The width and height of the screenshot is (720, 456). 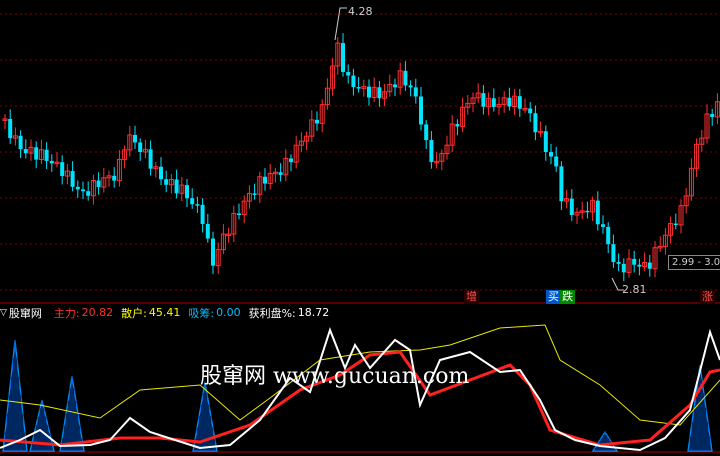 What do you see at coordinates (97, 312) in the screenshot?
I see `indicator-main-value: 20.82` at bounding box center [97, 312].